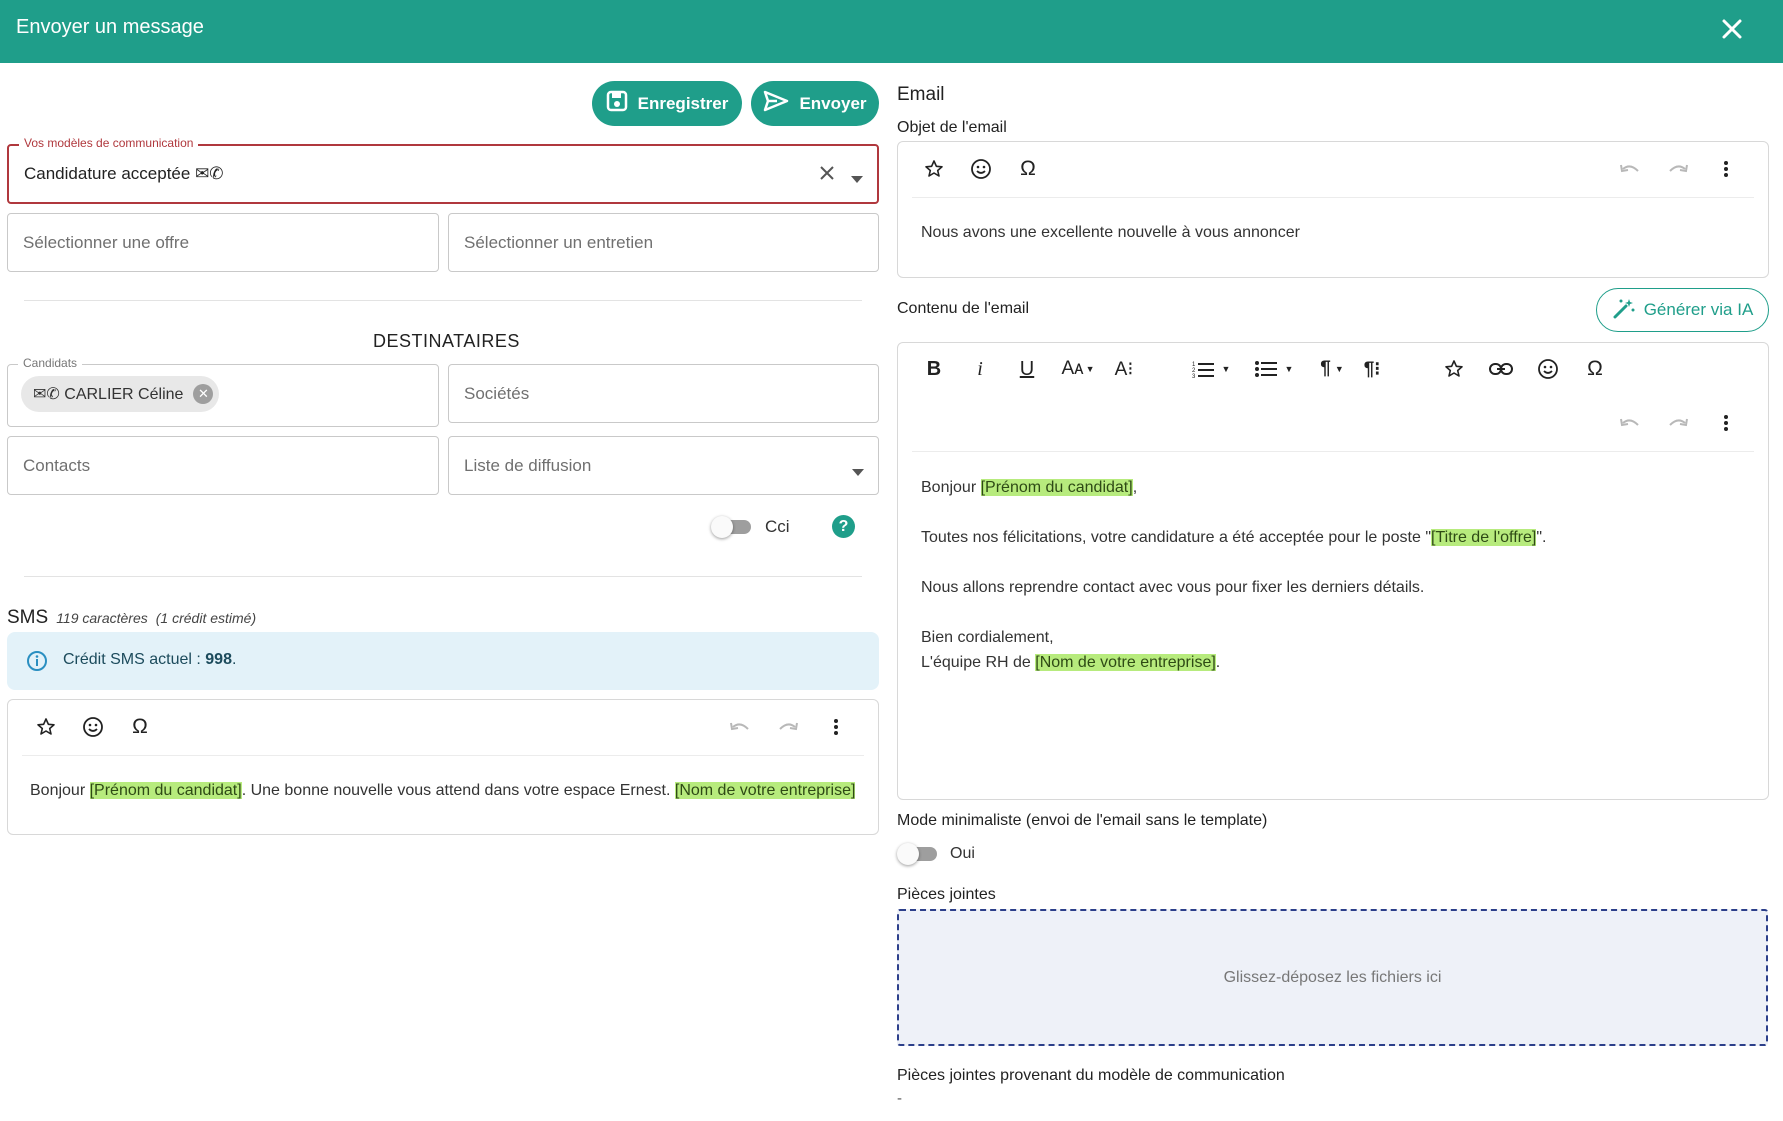  I want to click on sms-title: SMS, so click(28, 617).